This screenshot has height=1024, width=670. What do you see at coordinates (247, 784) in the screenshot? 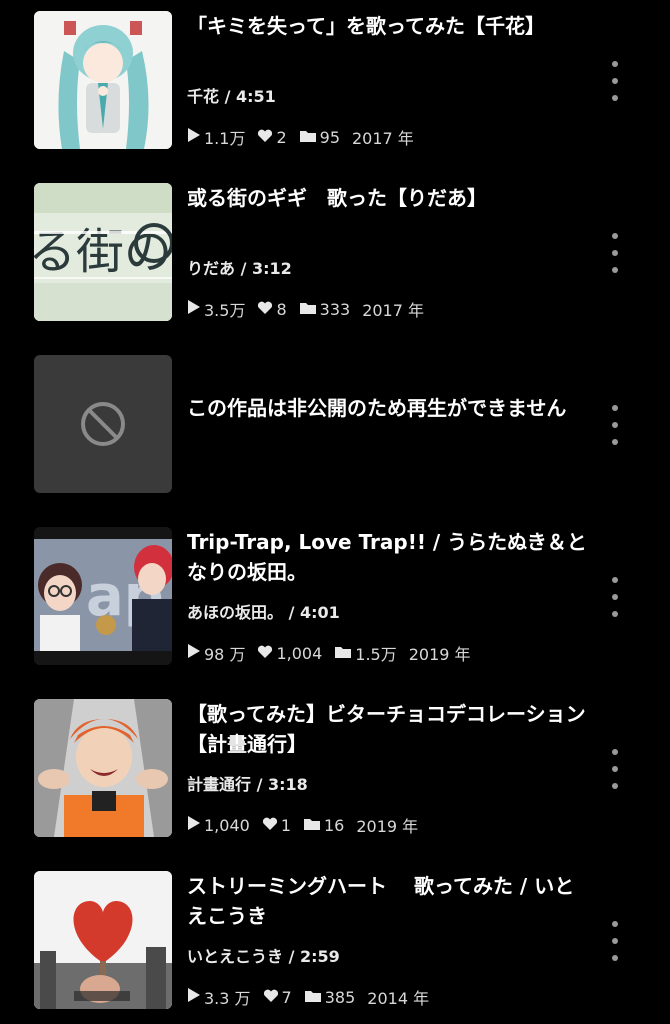
I see `video-meta: 計畫通行 / 3:18` at bounding box center [247, 784].